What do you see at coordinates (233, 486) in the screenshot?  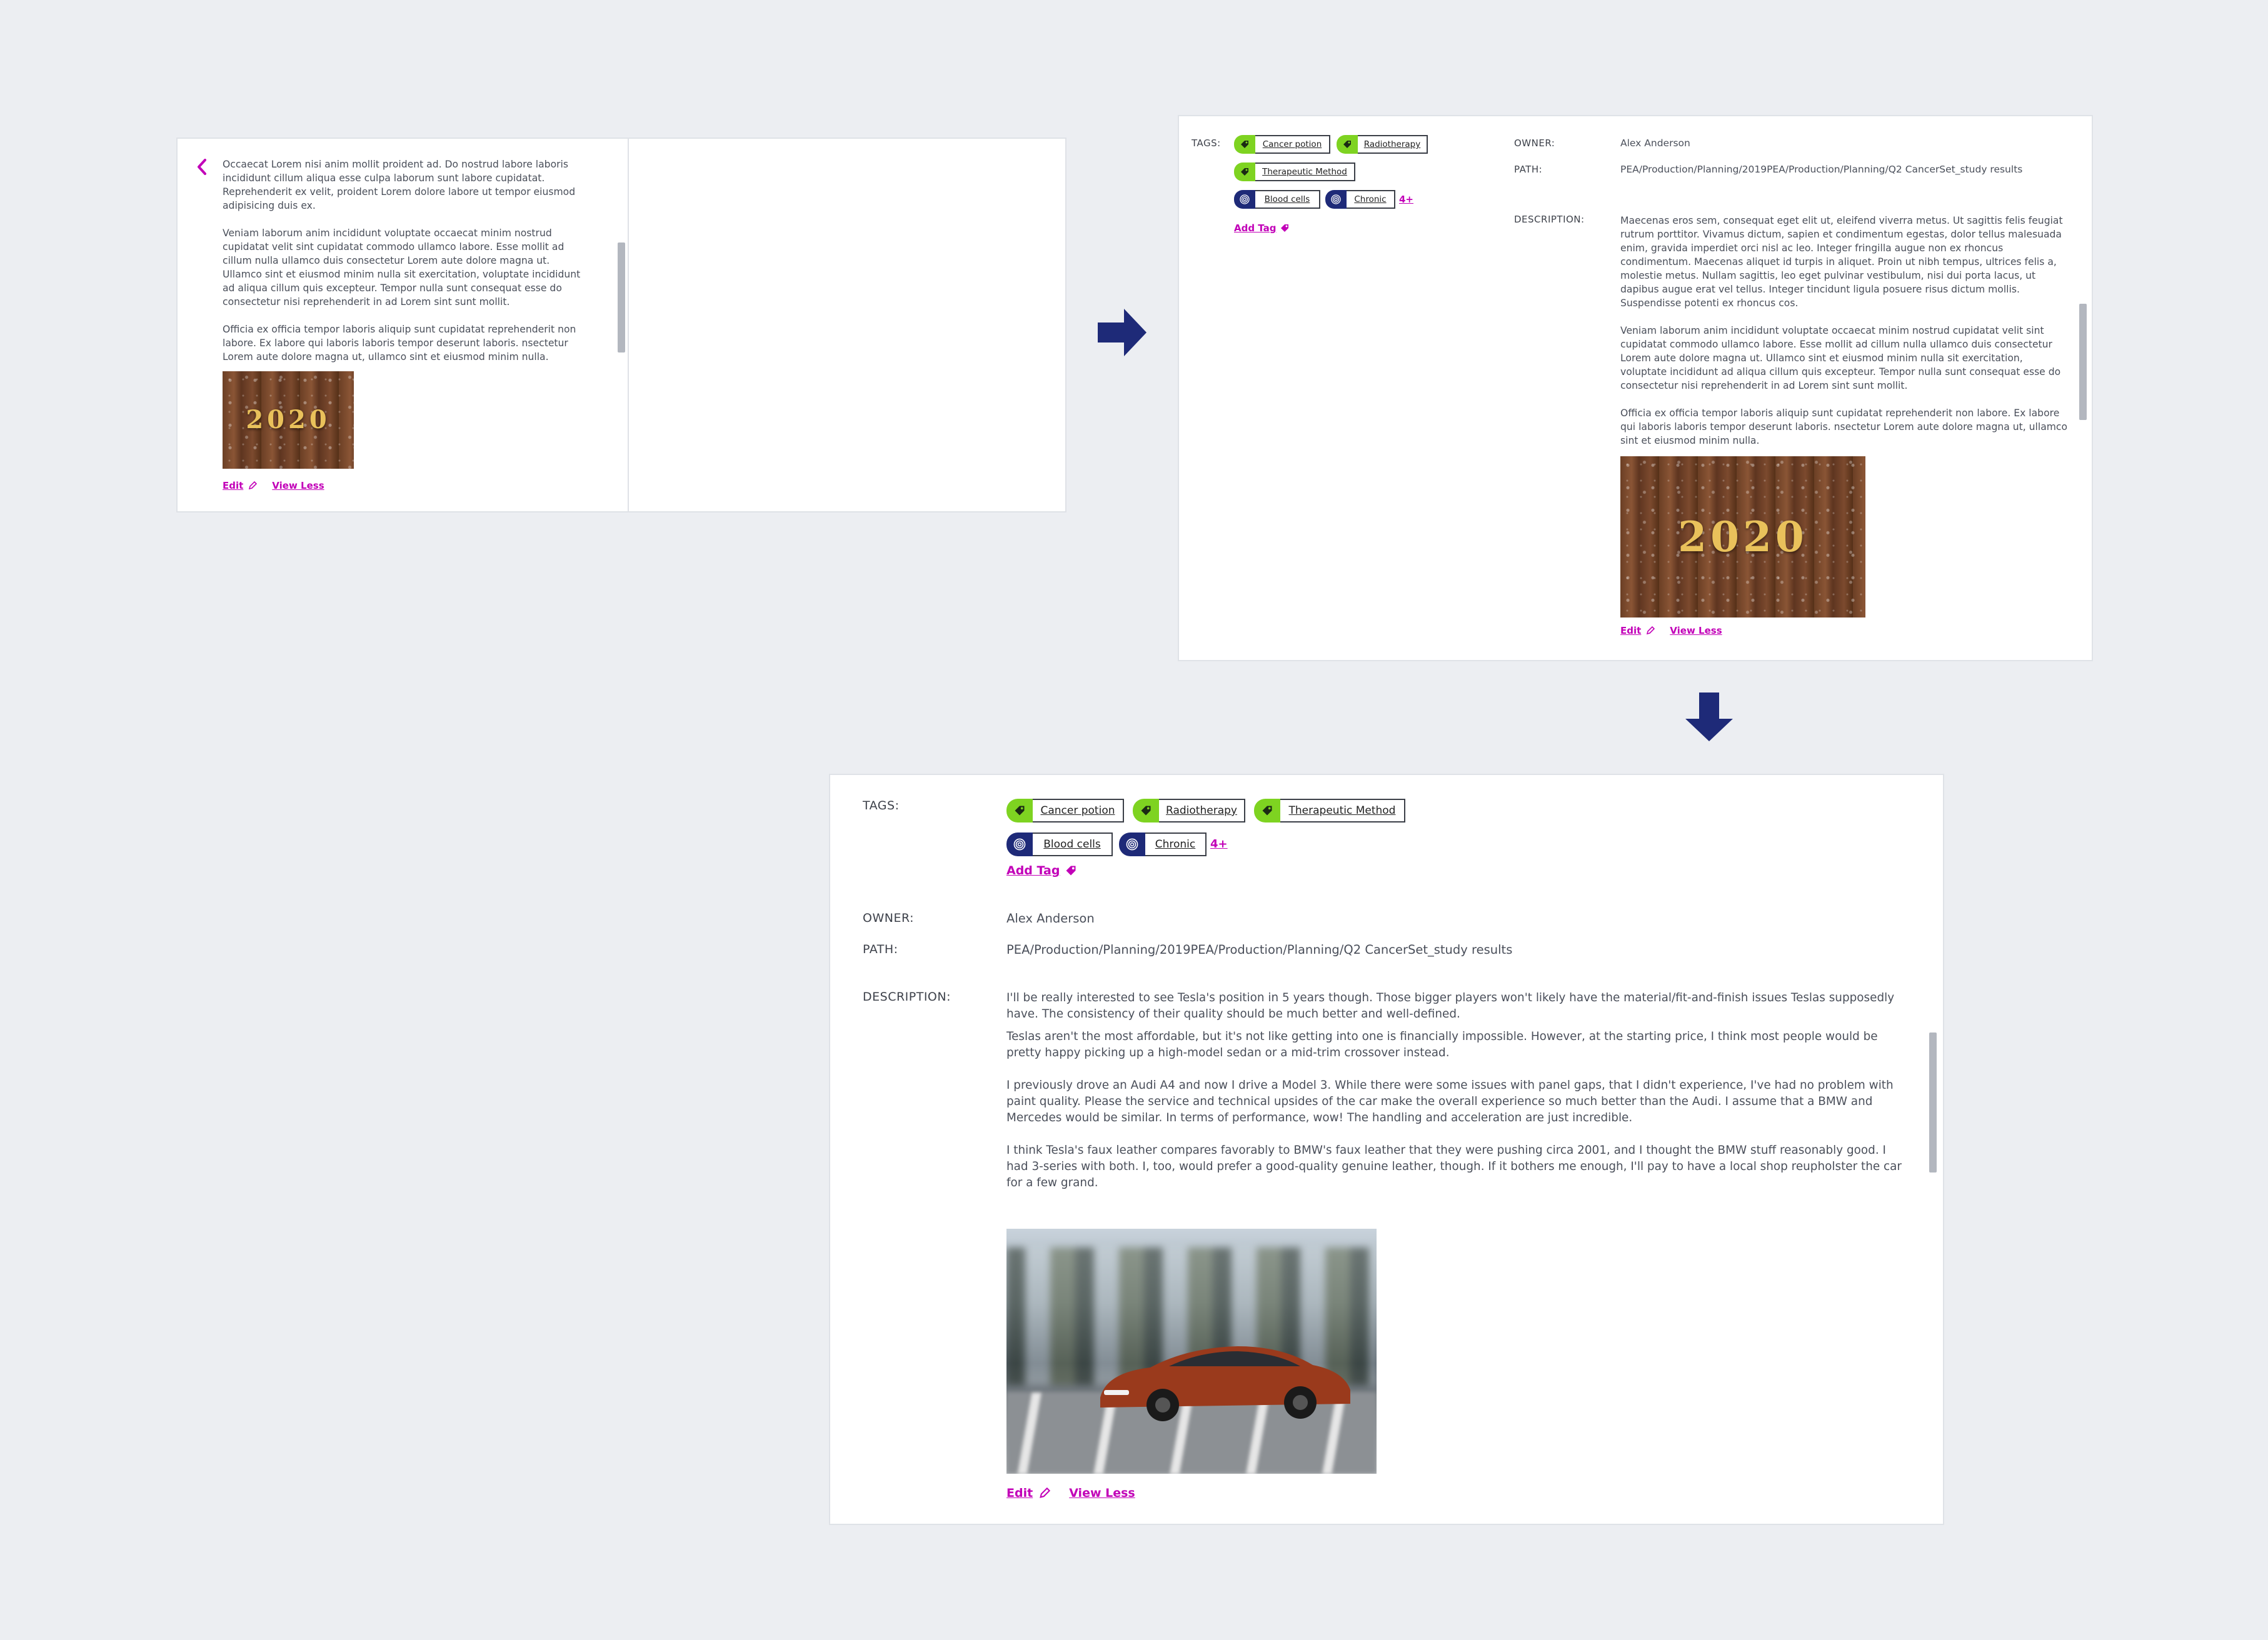 I see `step1-edit-link: Edit` at bounding box center [233, 486].